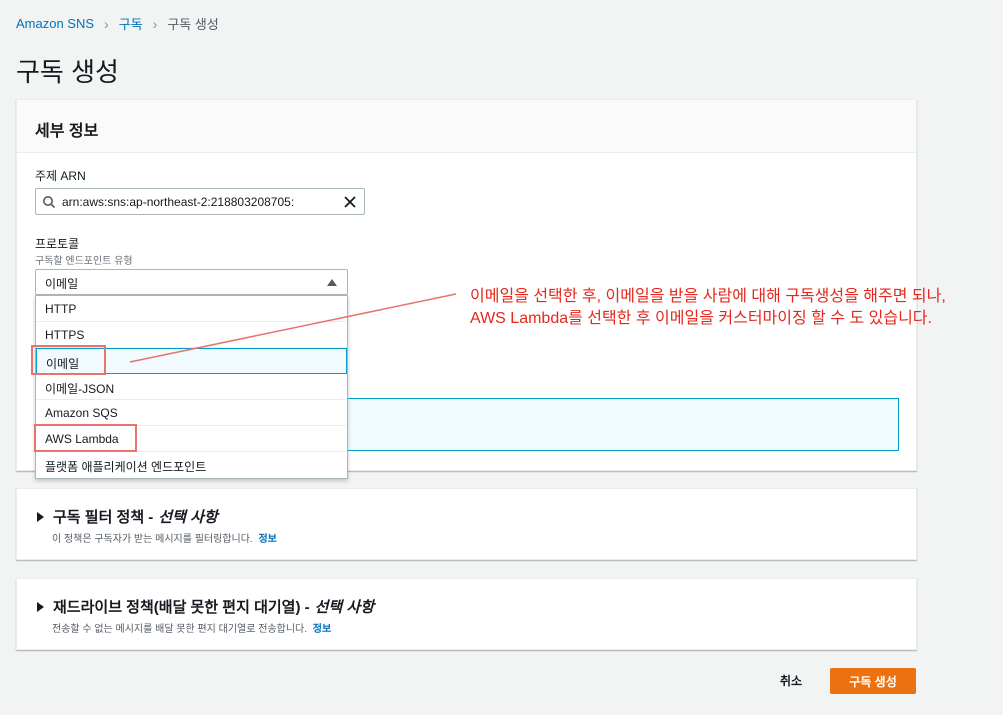  Describe the element at coordinates (293, 328) in the screenshot. I see `annotation-arrow` at that location.